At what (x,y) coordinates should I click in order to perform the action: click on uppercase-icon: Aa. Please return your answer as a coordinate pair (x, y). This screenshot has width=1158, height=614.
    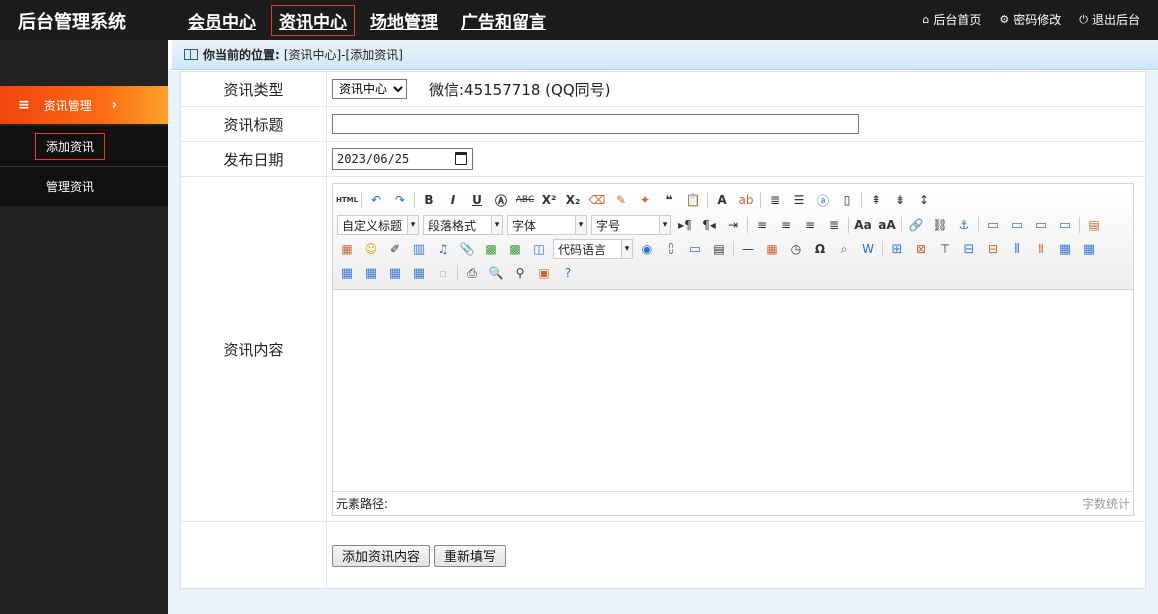
    Looking at the image, I should click on (863, 225).